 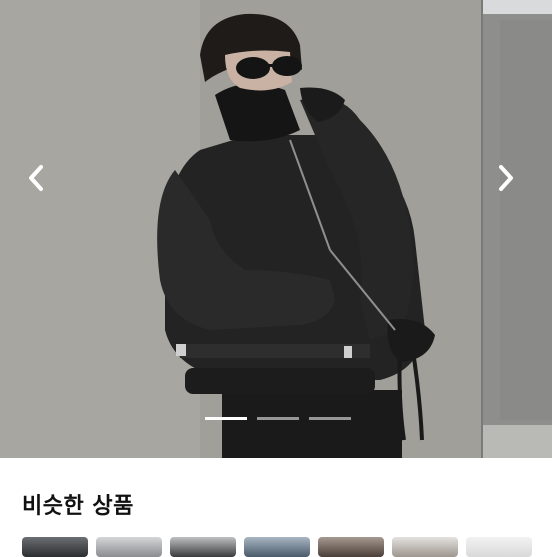 I want to click on chevron-left-icon, so click(x=36, y=178).